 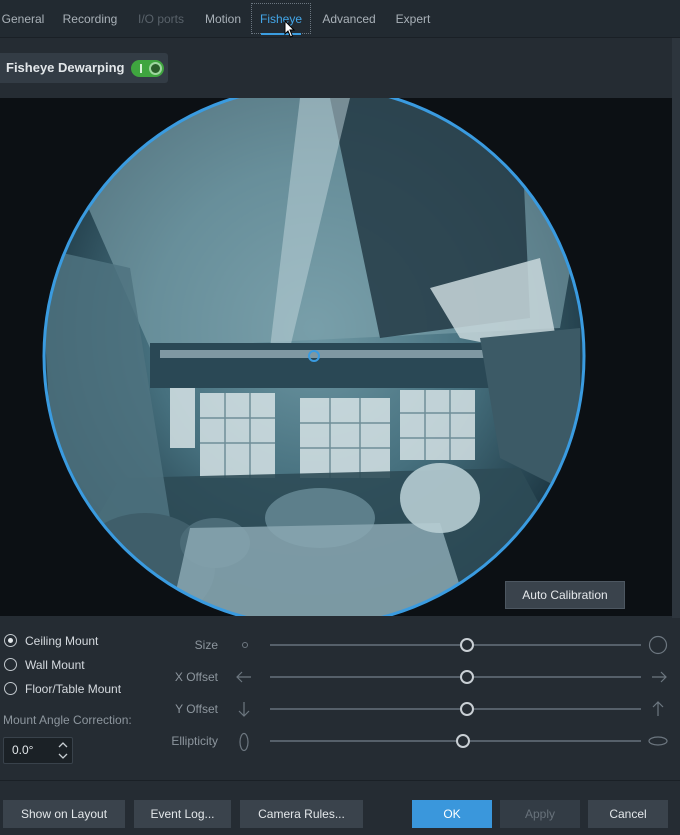 I want to click on toggle-knob, so click(x=155, y=68).